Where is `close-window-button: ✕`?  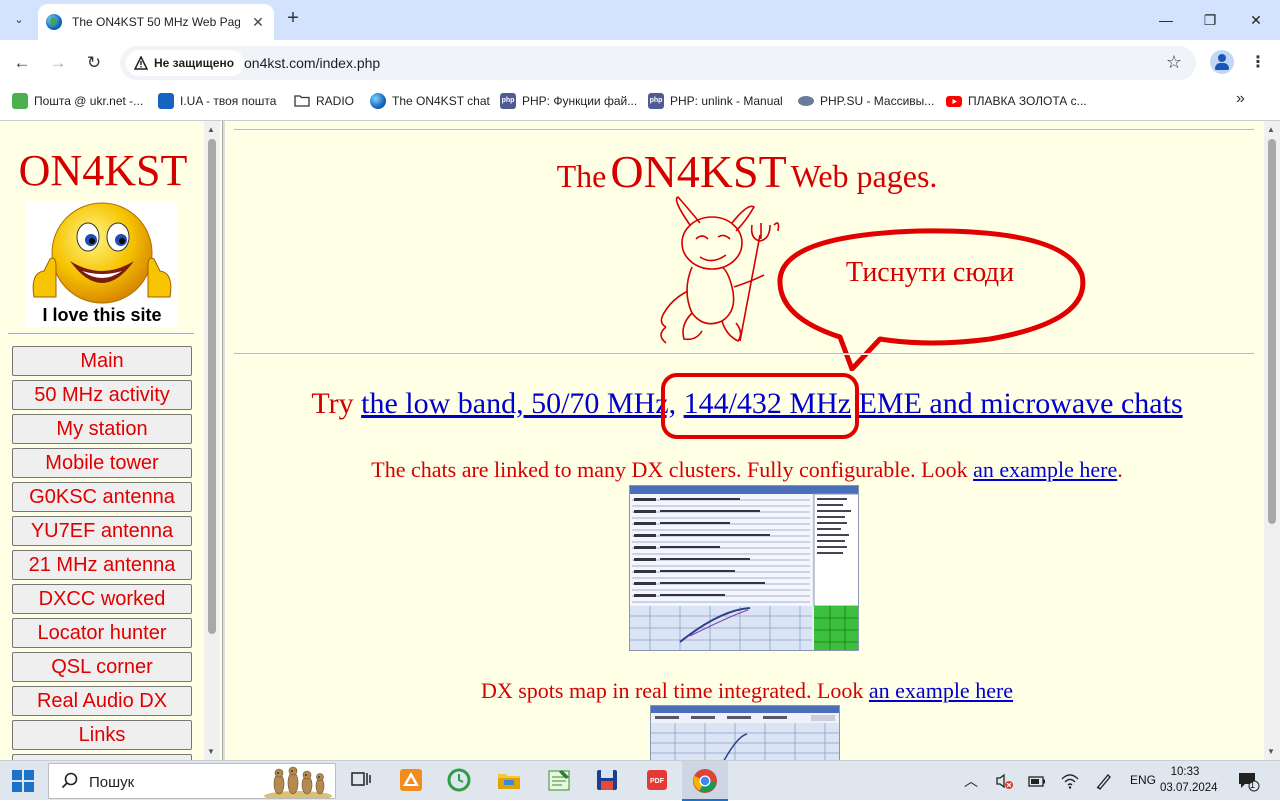
close-window-button: ✕ is located at coordinates (1256, 20).